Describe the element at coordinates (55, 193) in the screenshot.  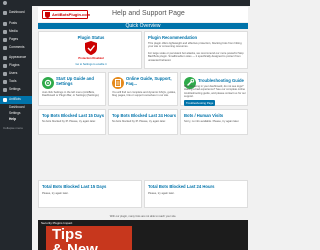
I see `total-bots-15-days-text: Please, try again later.` at that location.